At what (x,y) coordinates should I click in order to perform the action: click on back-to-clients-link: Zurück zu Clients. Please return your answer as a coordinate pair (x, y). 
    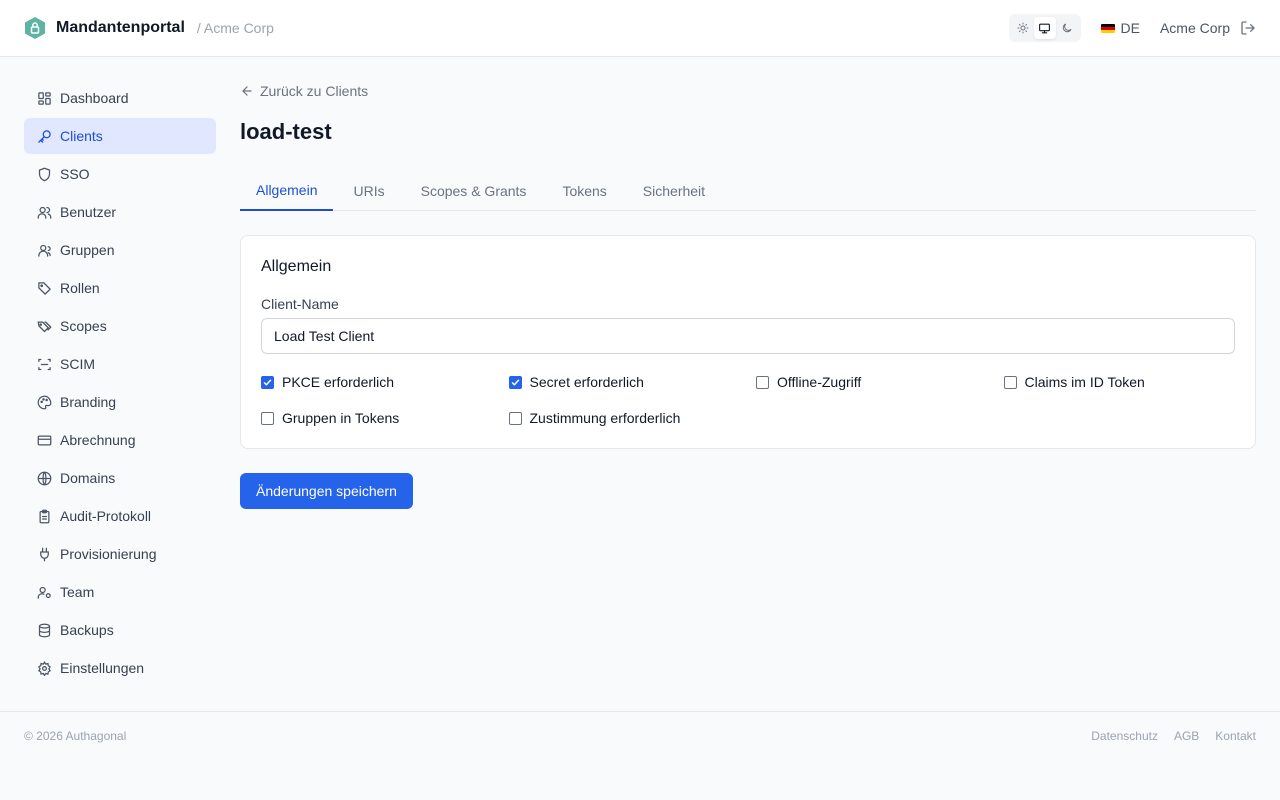
    Looking at the image, I should click on (304, 91).